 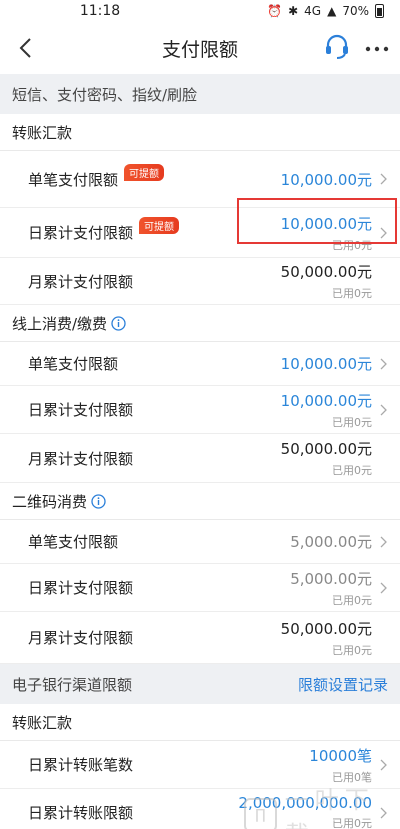 What do you see at coordinates (200, 179) in the screenshot?
I see `row-single-limit: 单笔支付限额 可提额 10,000.00元` at bounding box center [200, 179].